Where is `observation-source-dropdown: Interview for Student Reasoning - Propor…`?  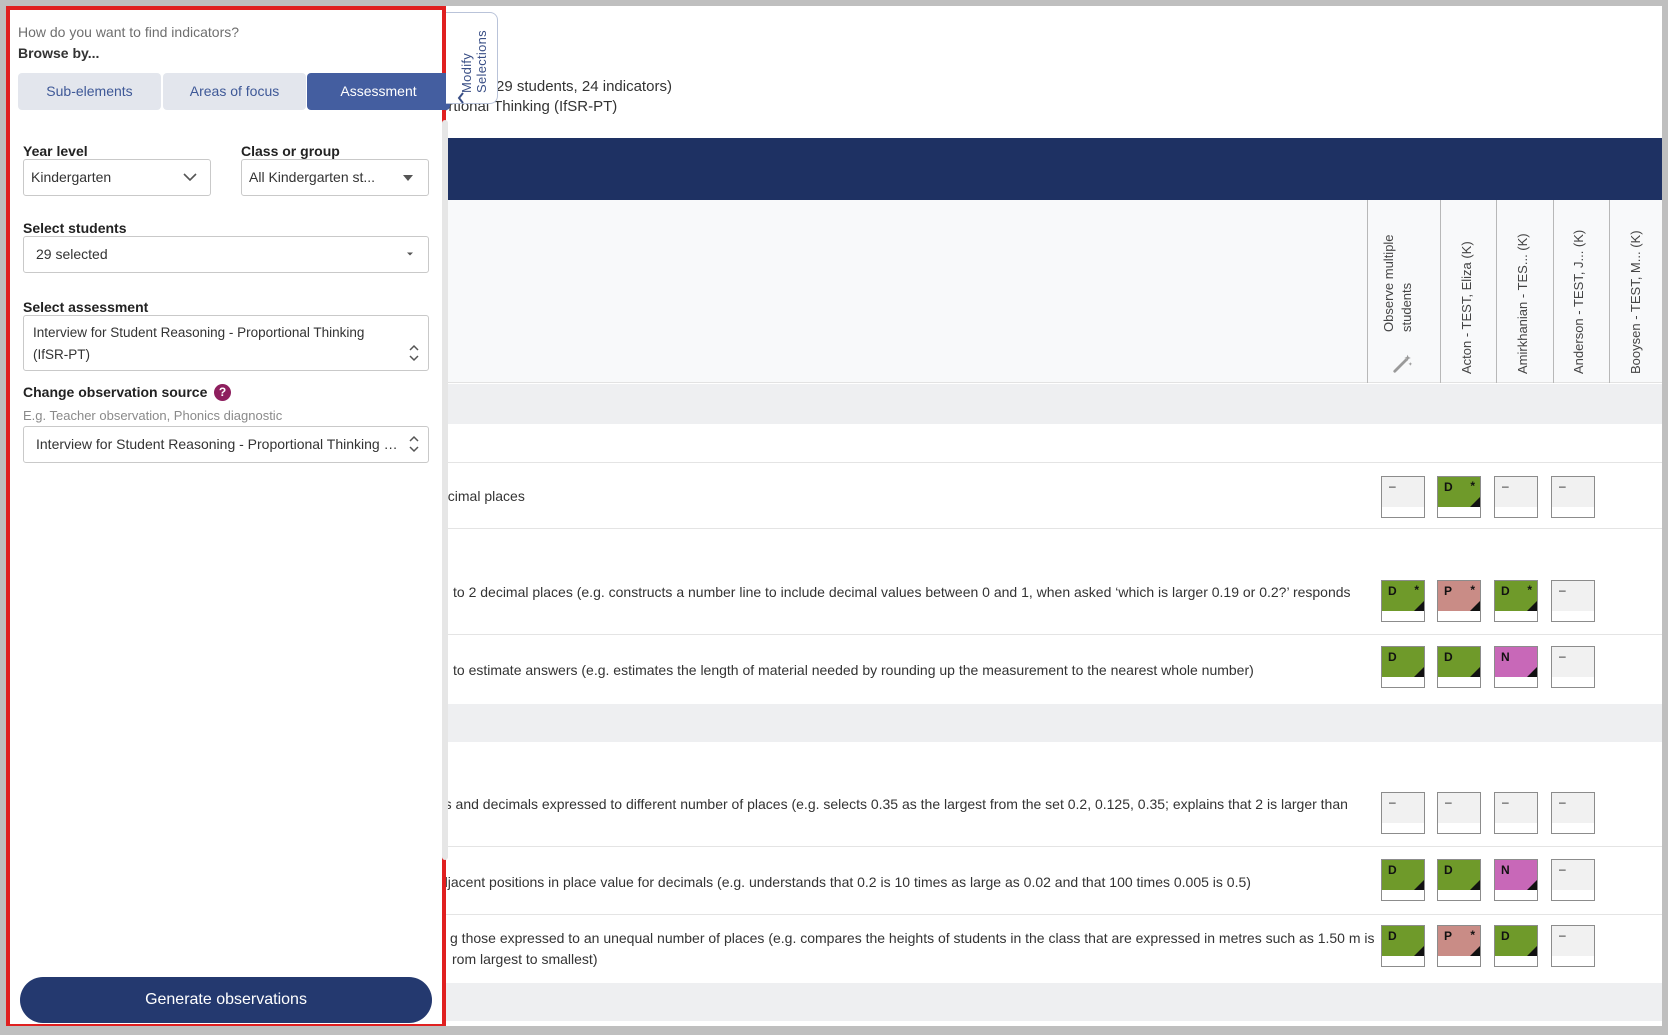
observation-source-dropdown: Interview for Student Reasoning - Propor… is located at coordinates (226, 444).